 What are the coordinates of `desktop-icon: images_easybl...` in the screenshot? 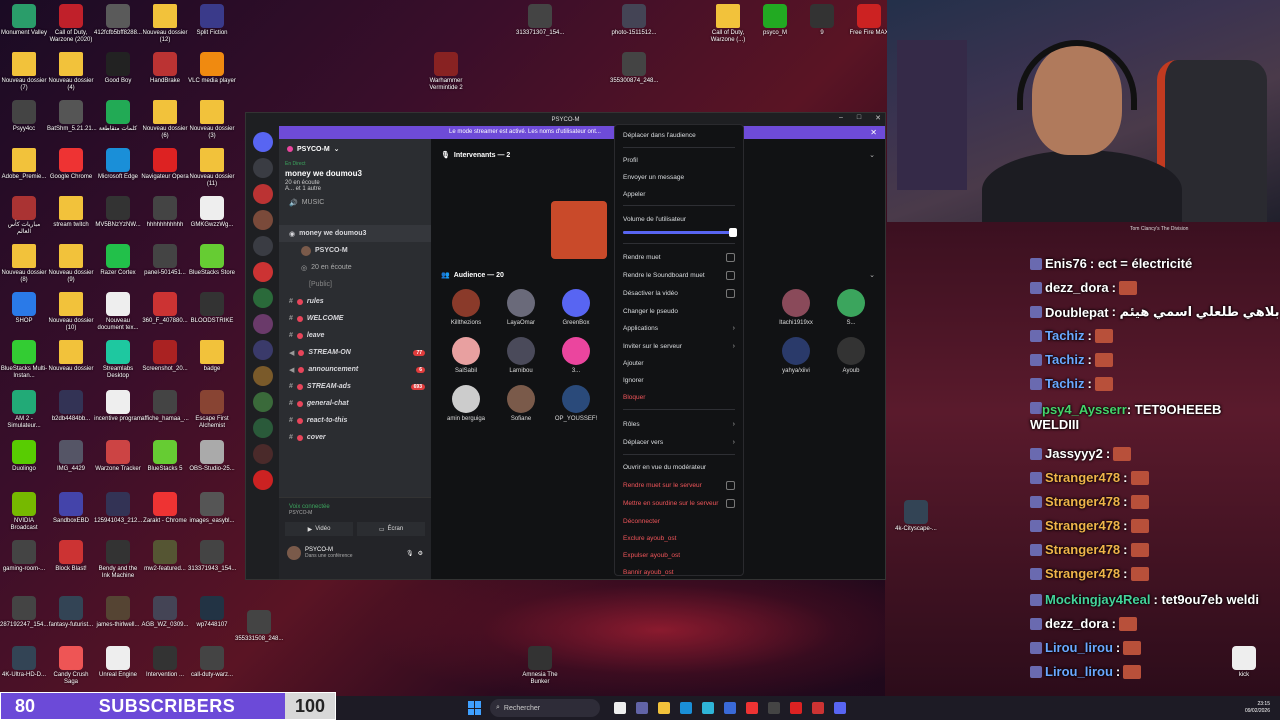 It's located at (212, 508).